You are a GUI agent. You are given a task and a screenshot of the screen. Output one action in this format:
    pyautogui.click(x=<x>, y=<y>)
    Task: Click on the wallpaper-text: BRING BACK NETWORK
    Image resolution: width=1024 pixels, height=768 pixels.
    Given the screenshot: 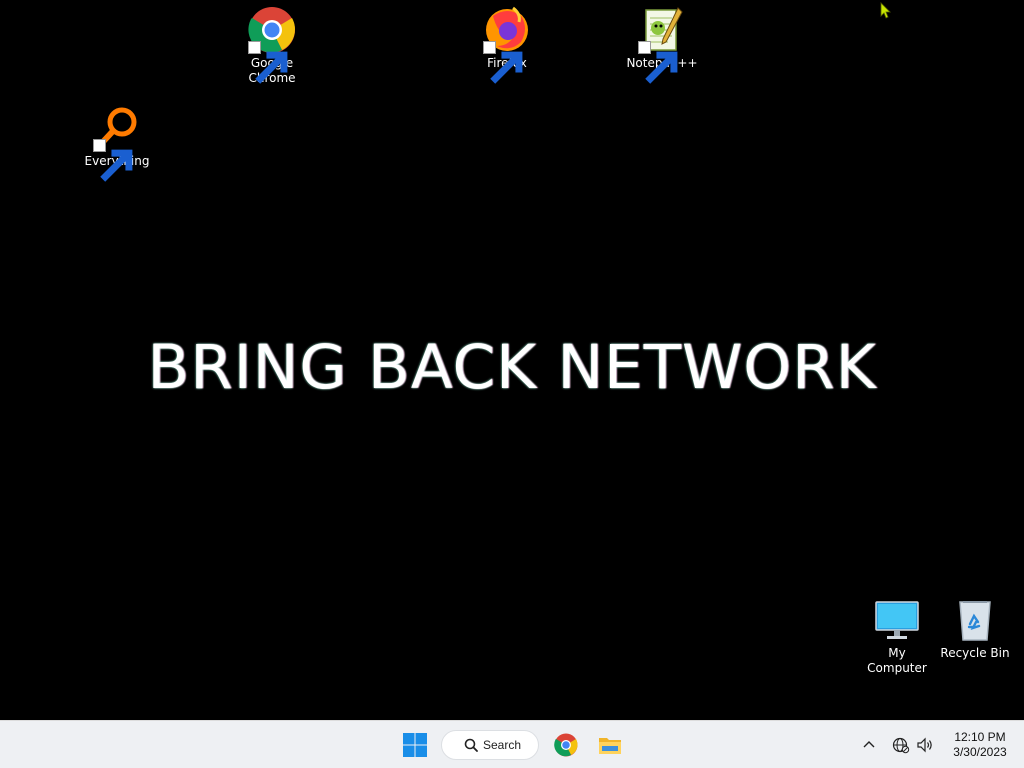 What is the action you would take?
    pyautogui.click(x=512, y=367)
    